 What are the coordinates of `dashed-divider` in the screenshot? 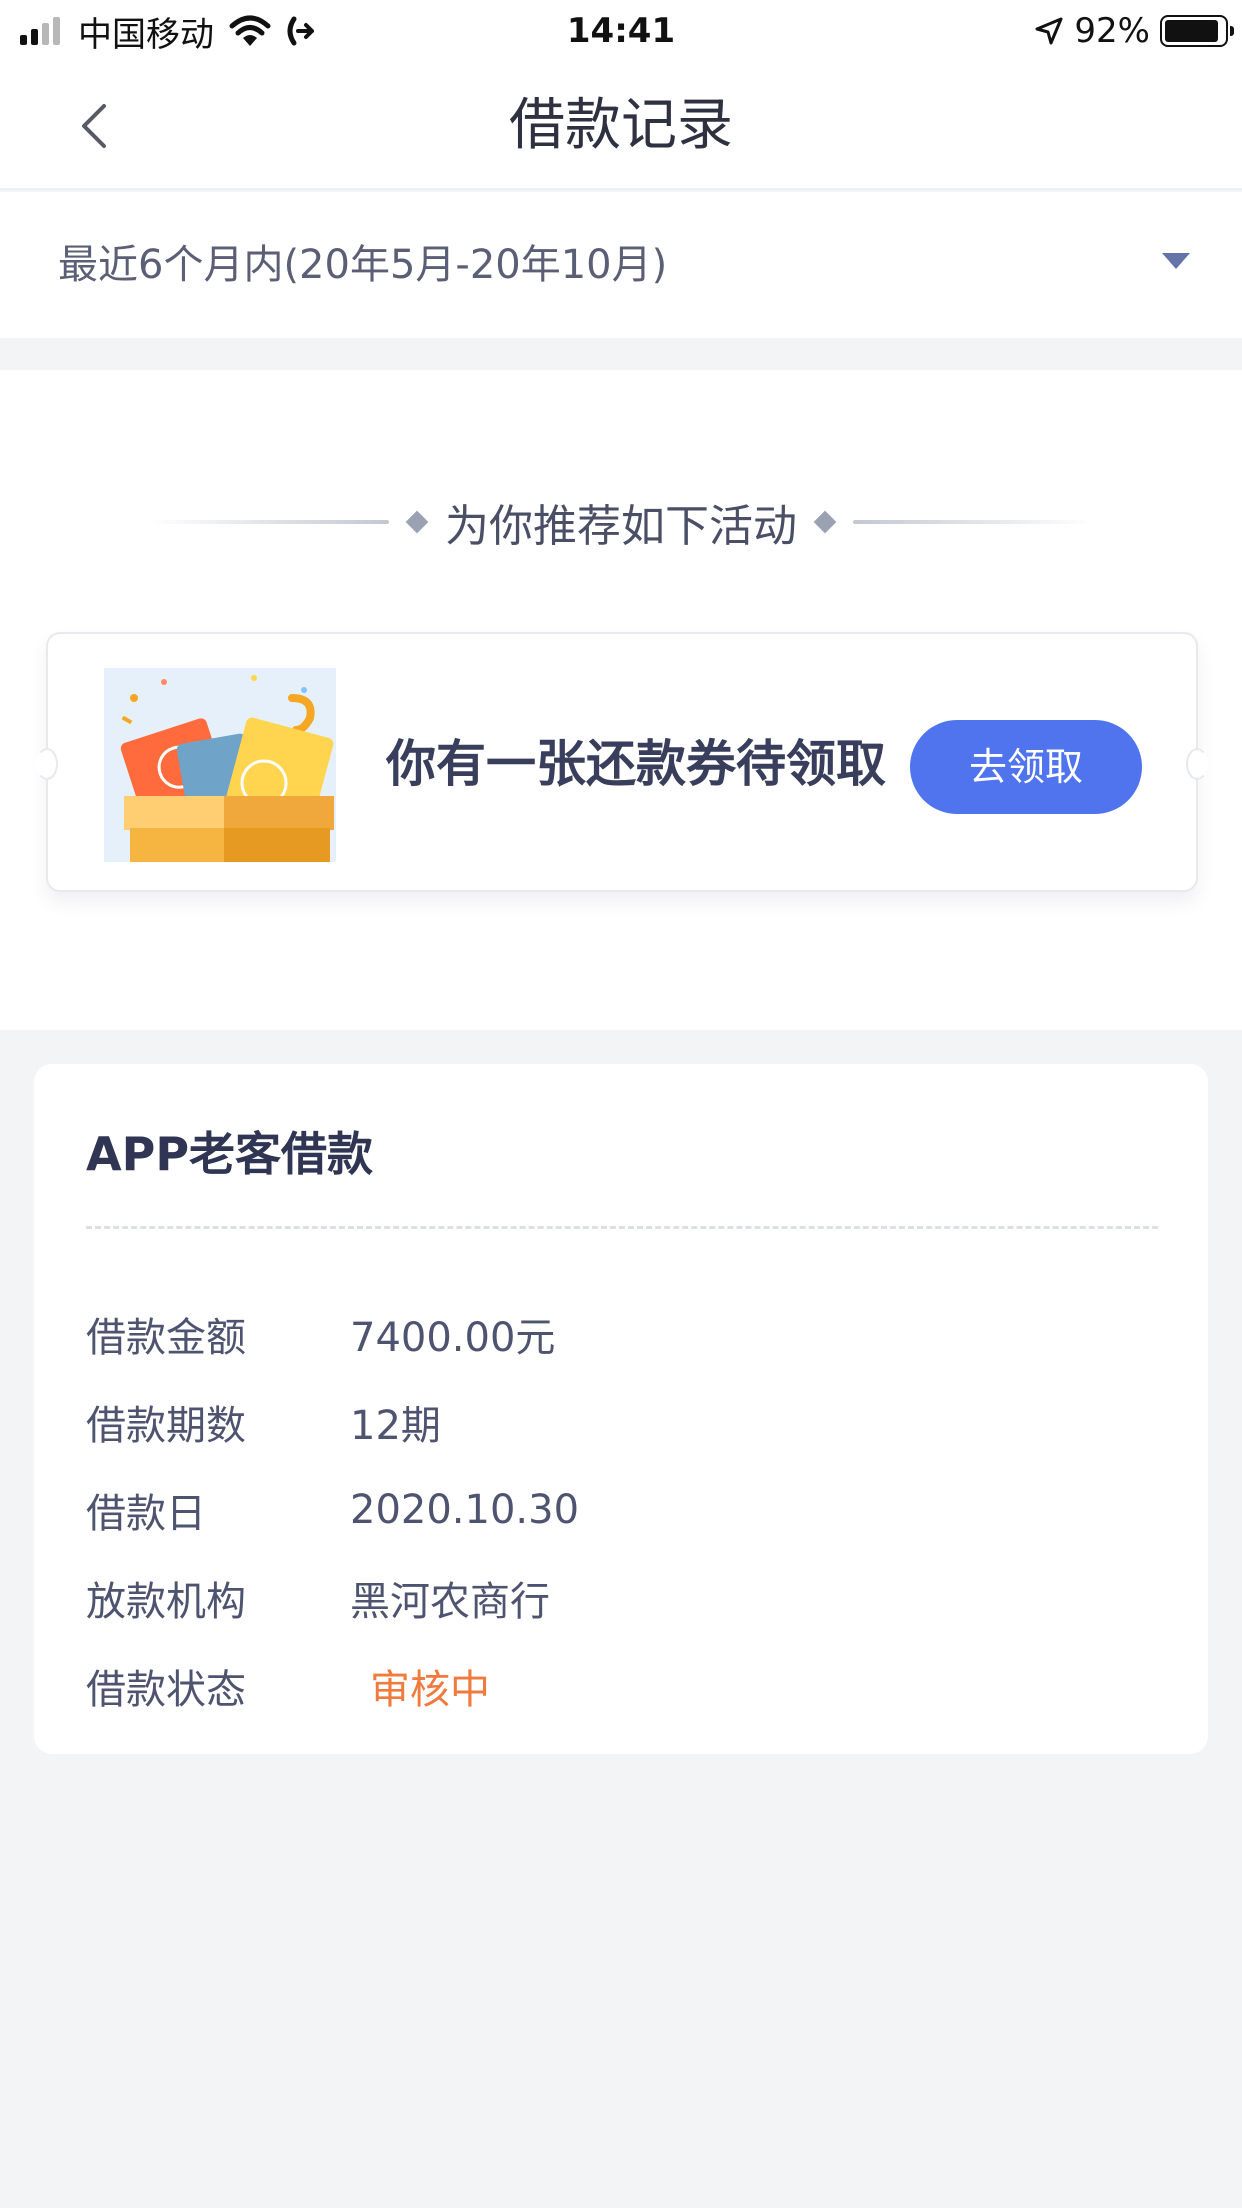 It's located at (622, 1227).